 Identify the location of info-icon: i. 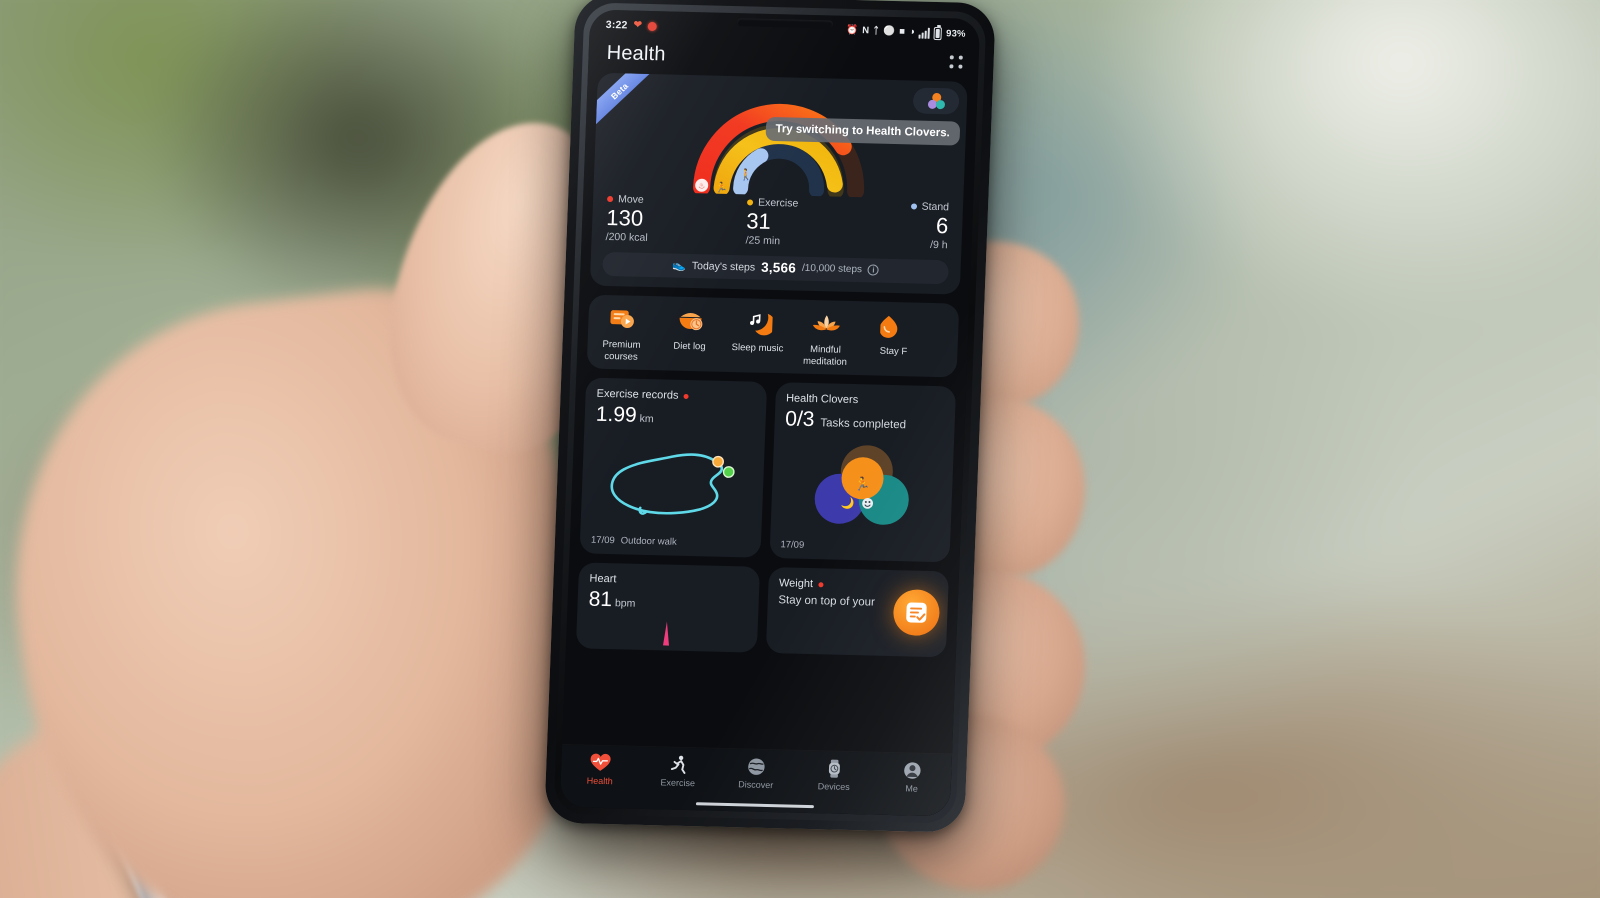
(873, 270).